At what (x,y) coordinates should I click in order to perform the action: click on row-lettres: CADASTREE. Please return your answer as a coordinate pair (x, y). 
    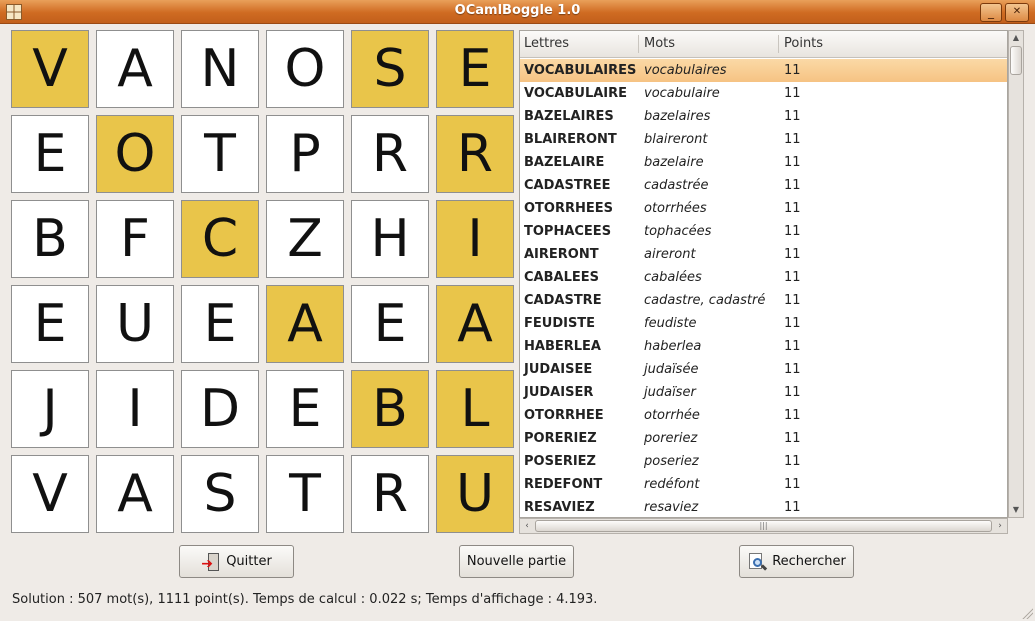
    Looking at the image, I should click on (567, 185).